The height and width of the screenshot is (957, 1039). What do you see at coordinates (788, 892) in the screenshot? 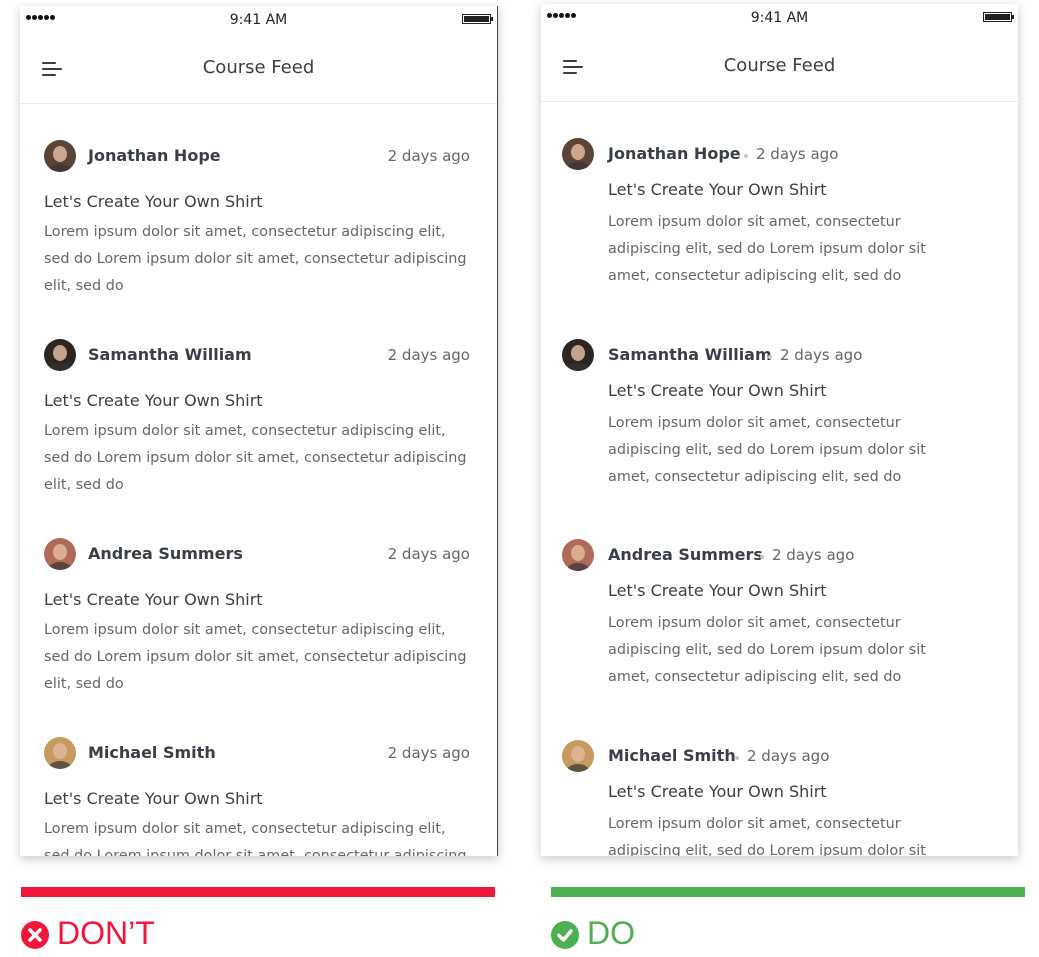
I see `do-indicator-bar` at bounding box center [788, 892].